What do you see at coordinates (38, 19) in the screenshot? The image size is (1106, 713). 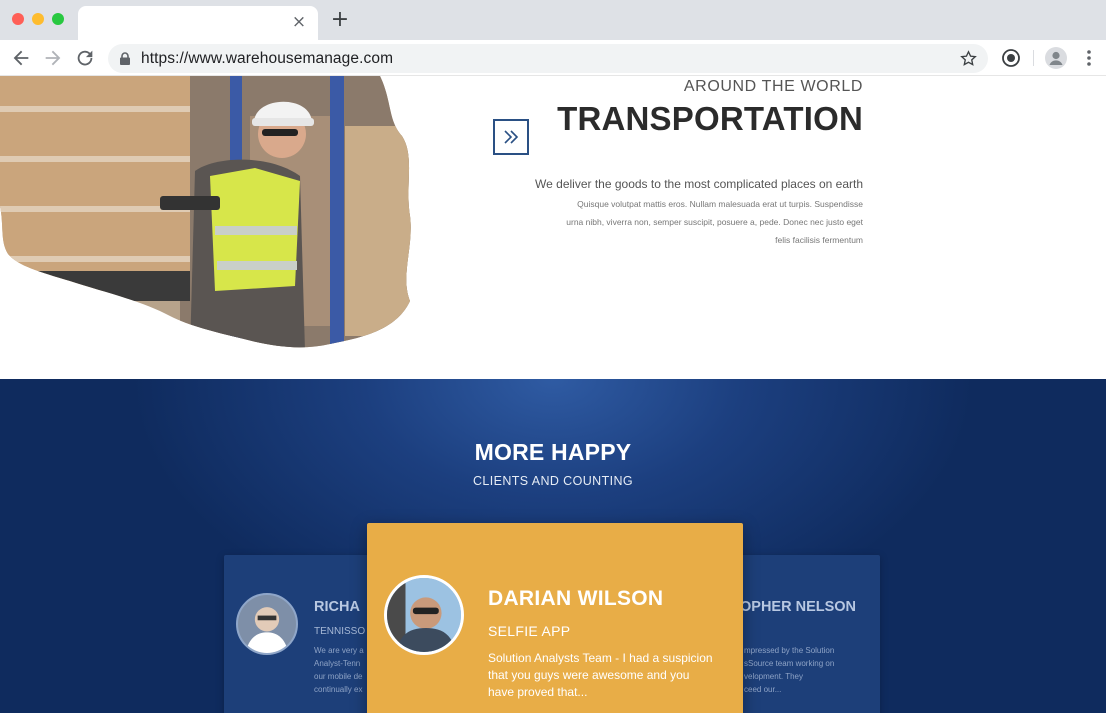 I see `window-minimize-button` at bounding box center [38, 19].